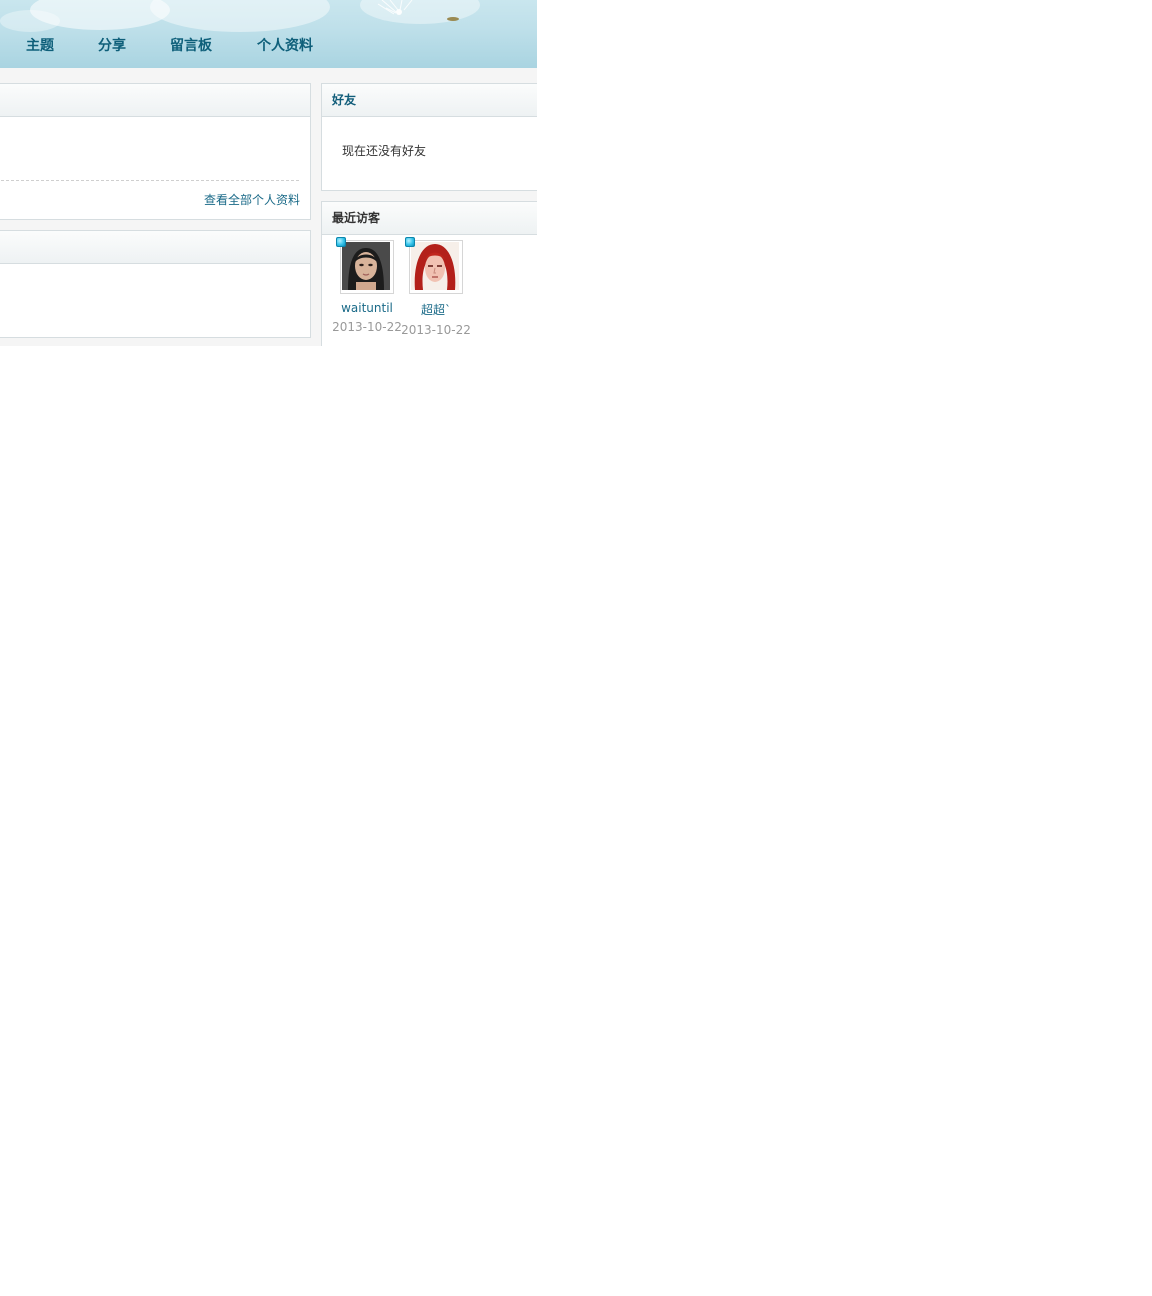  What do you see at coordinates (436, 309) in the screenshot?
I see `visitor-name-link: 超超`` at bounding box center [436, 309].